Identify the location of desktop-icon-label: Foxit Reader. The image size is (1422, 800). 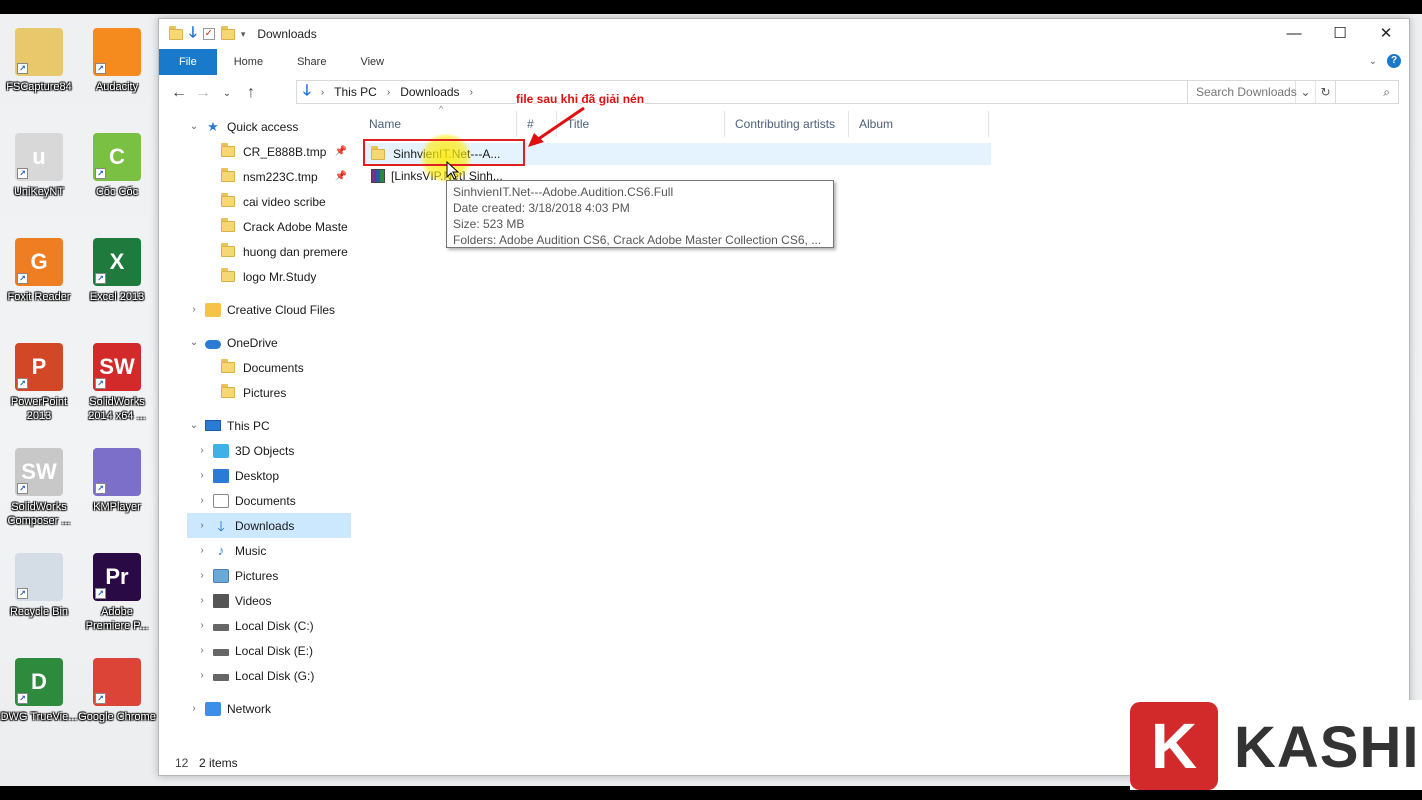
(39, 297).